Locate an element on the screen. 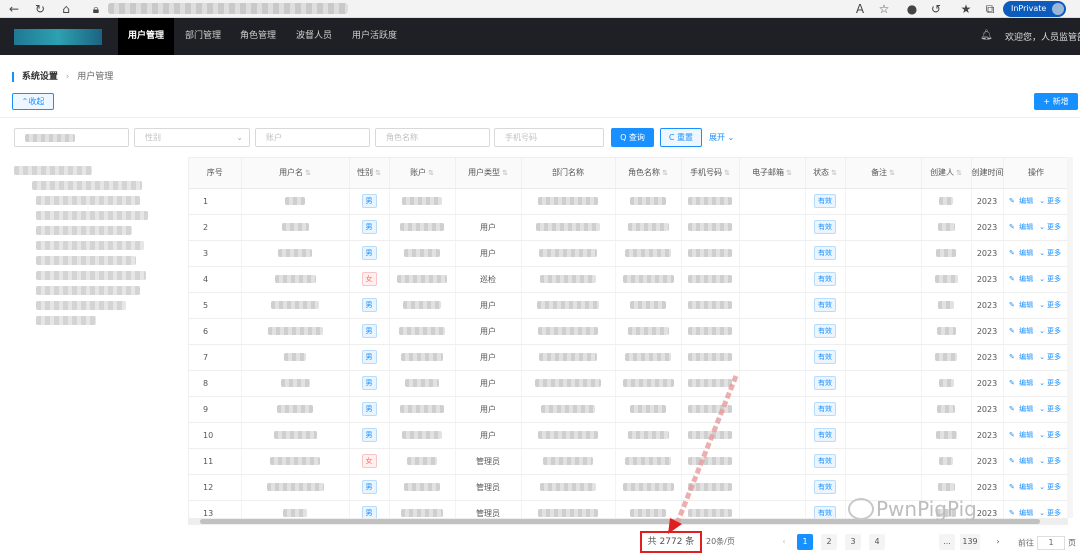 This screenshot has height=558, width=1080. table-row: 3 男 用户 有效 2023 ✎ 编辑 ⌄ 更多 is located at coordinates (628, 253).